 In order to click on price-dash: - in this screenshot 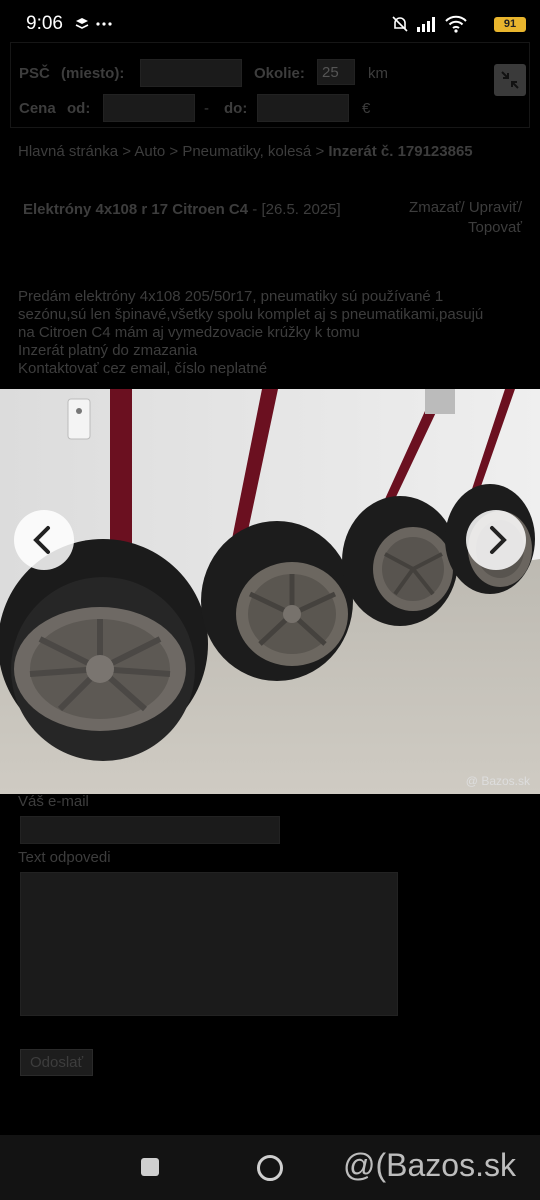, I will do `click(206, 108)`.